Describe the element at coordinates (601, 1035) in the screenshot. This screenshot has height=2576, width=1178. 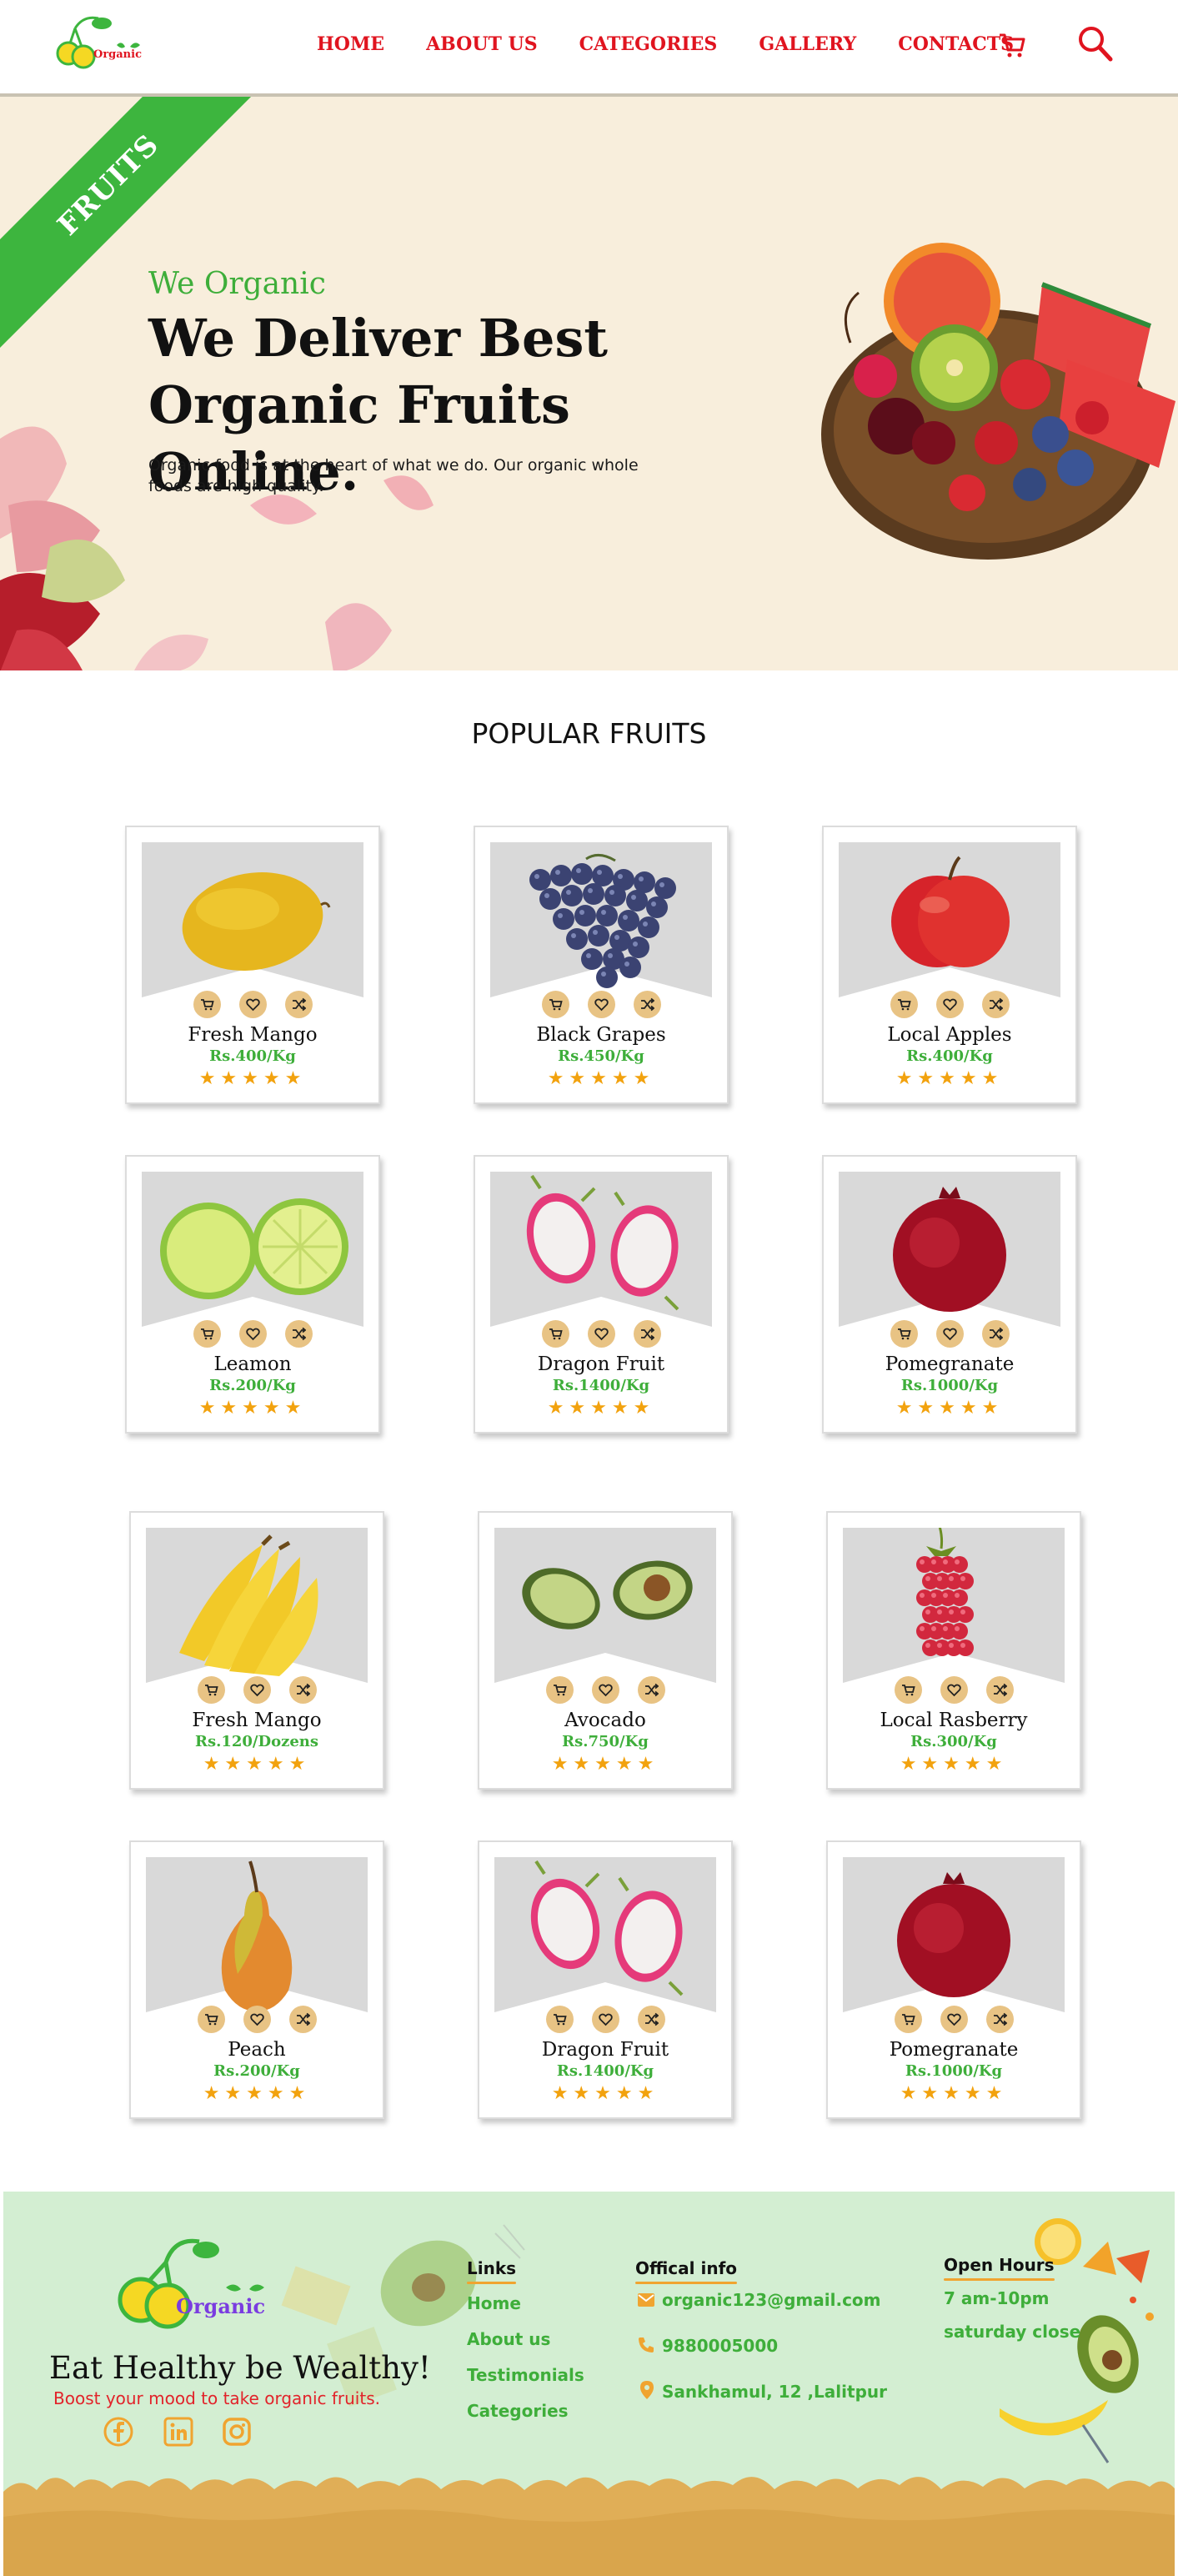
I see `product-name: Black Grapes` at that location.